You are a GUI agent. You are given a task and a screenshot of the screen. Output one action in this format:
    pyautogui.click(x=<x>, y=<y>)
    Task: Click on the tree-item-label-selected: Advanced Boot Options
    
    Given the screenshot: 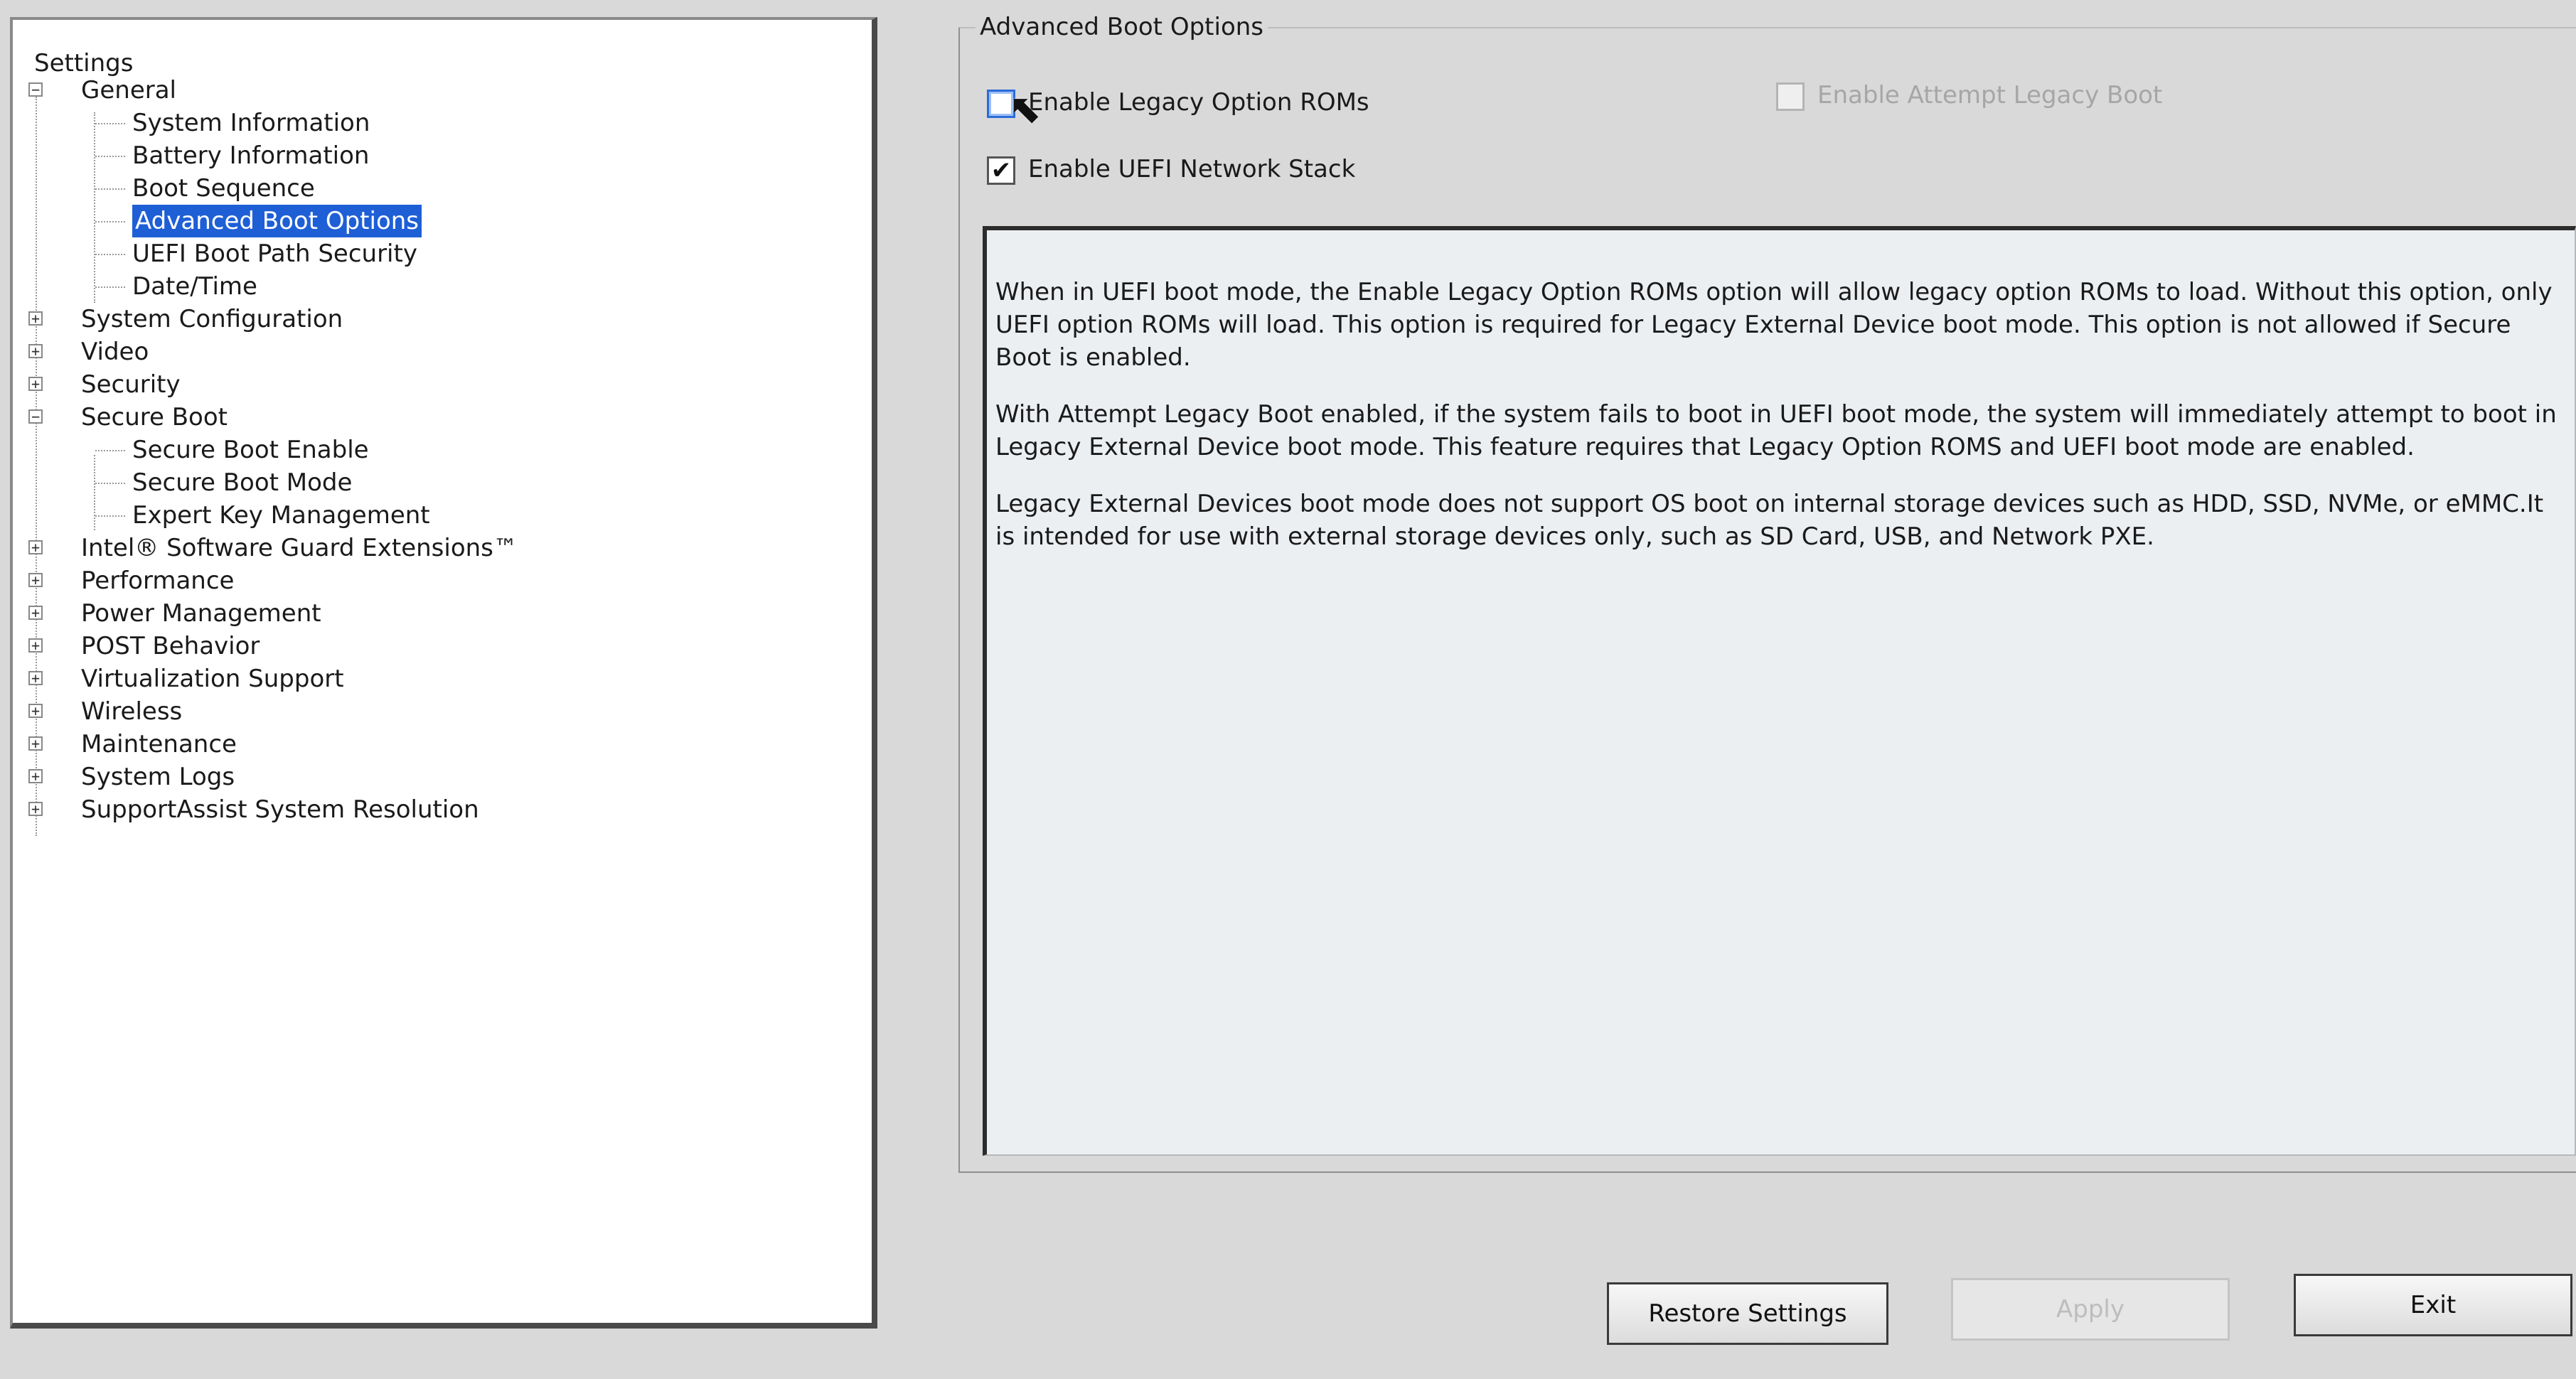 What is the action you would take?
    pyautogui.click(x=277, y=221)
    